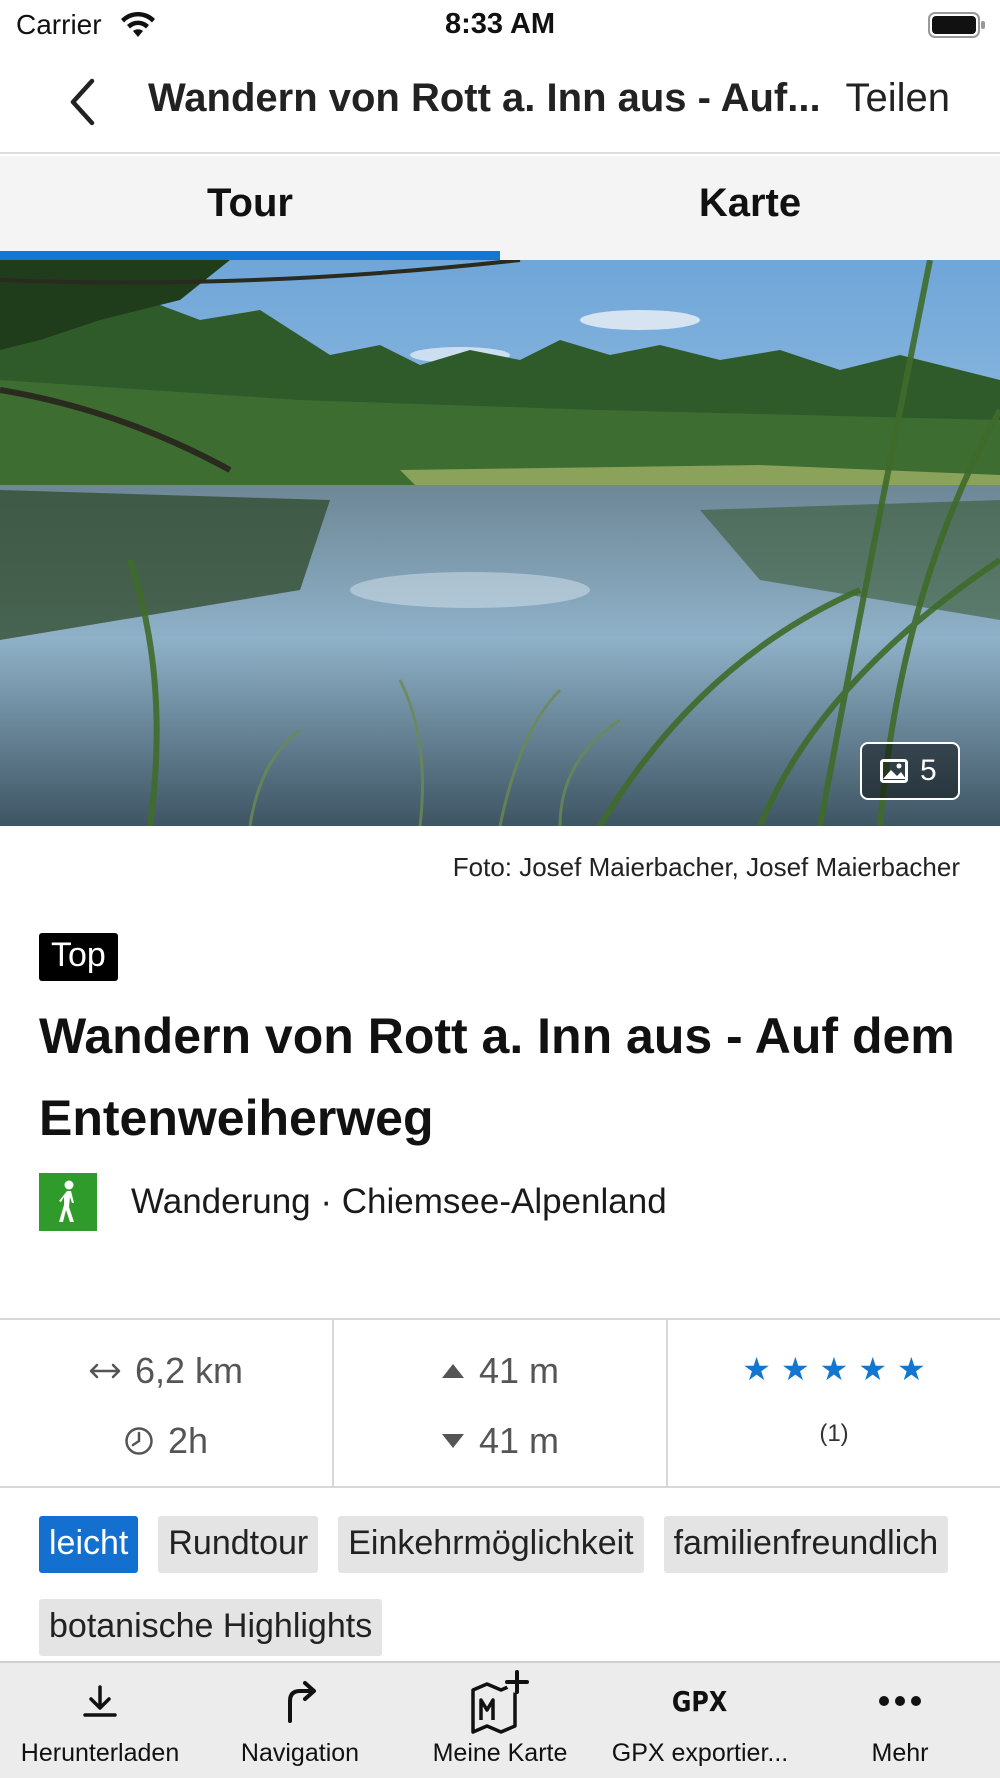 This screenshot has height=1778, width=1000. What do you see at coordinates (833, 1403) in the screenshot?
I see `stats-rating: ★ ★ ★ ★ ★ (1)` at bounding box center [833, 1403].